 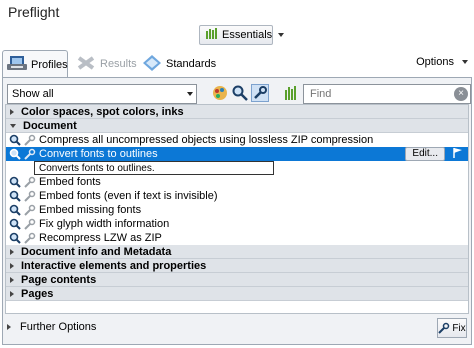 I want to click on list-item: Fix glyph width information, so click(x=237, y=224).